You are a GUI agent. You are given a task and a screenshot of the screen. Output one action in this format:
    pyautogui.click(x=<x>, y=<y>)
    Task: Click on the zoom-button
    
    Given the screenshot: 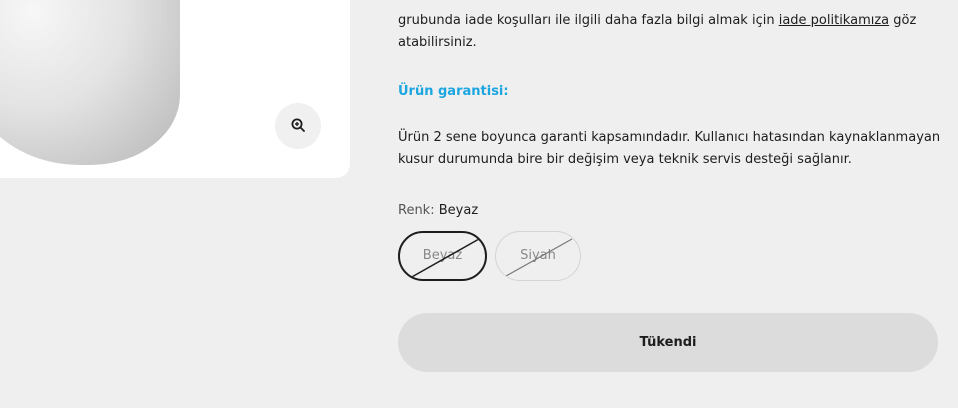 What is the action you would take?
    pyautogui.click(x=298, y=126)
    